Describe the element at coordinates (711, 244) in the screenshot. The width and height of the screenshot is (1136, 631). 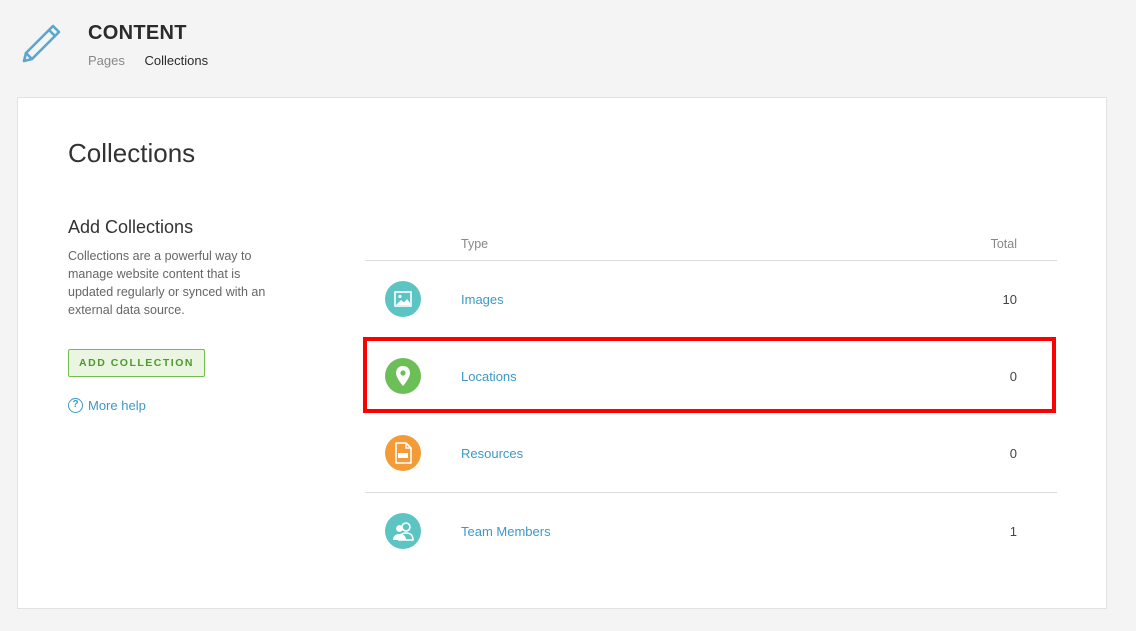
I see `table-header: Type Total` at that location.